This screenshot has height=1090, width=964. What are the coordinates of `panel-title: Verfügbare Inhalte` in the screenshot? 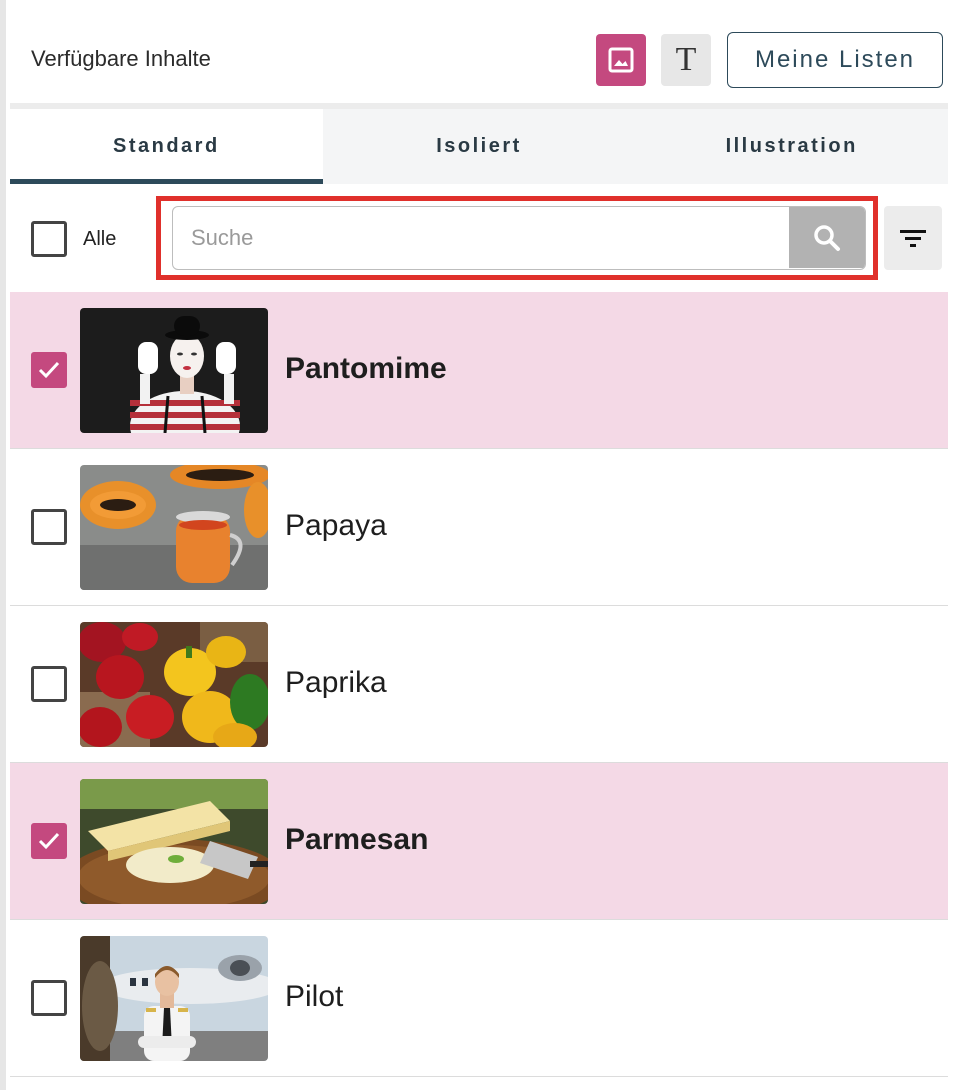 It's located at (121, 58).